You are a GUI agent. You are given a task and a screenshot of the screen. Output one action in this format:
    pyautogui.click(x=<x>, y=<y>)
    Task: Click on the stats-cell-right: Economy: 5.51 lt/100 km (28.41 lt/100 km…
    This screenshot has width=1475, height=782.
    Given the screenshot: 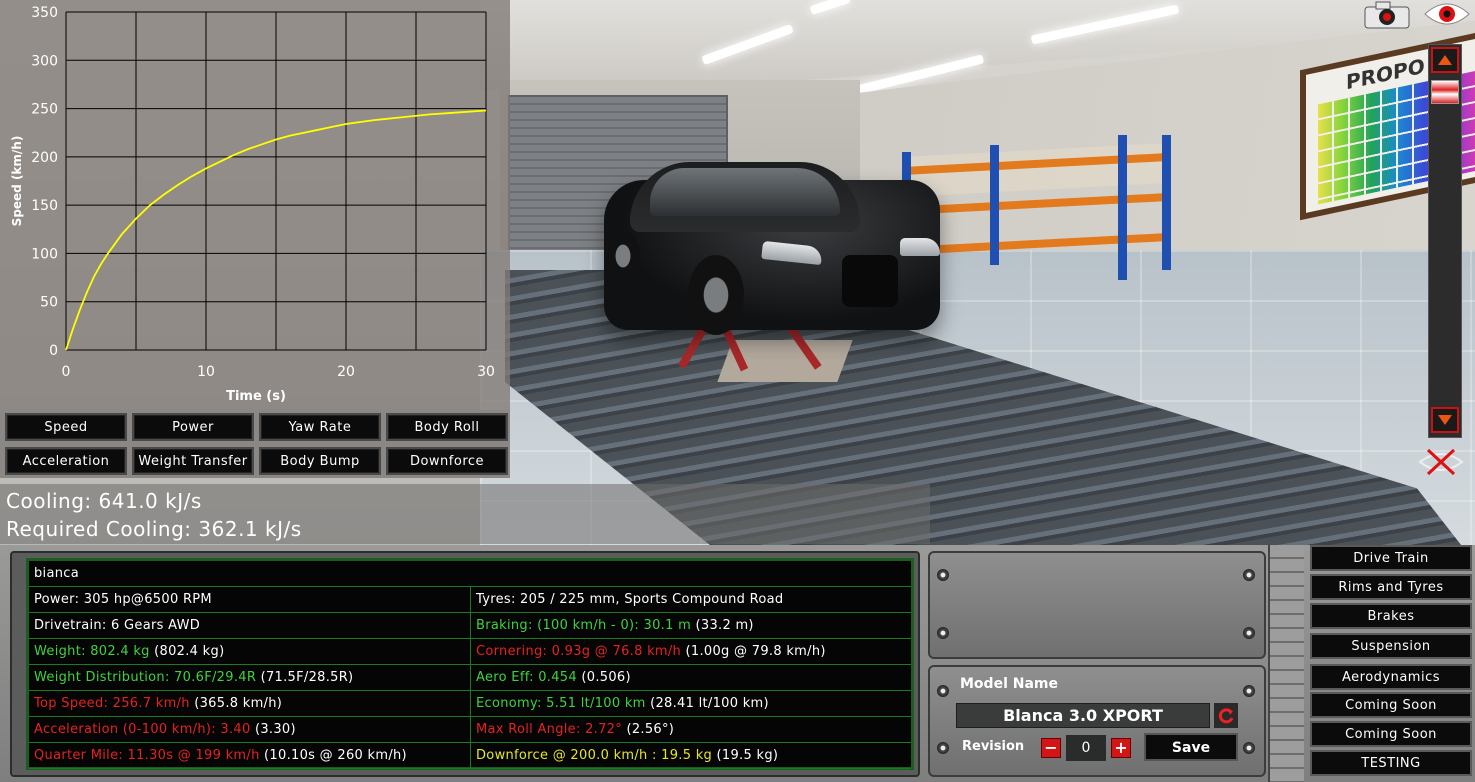 What is the action you would take?
    pyautogui.click(x=691, y=703)
    